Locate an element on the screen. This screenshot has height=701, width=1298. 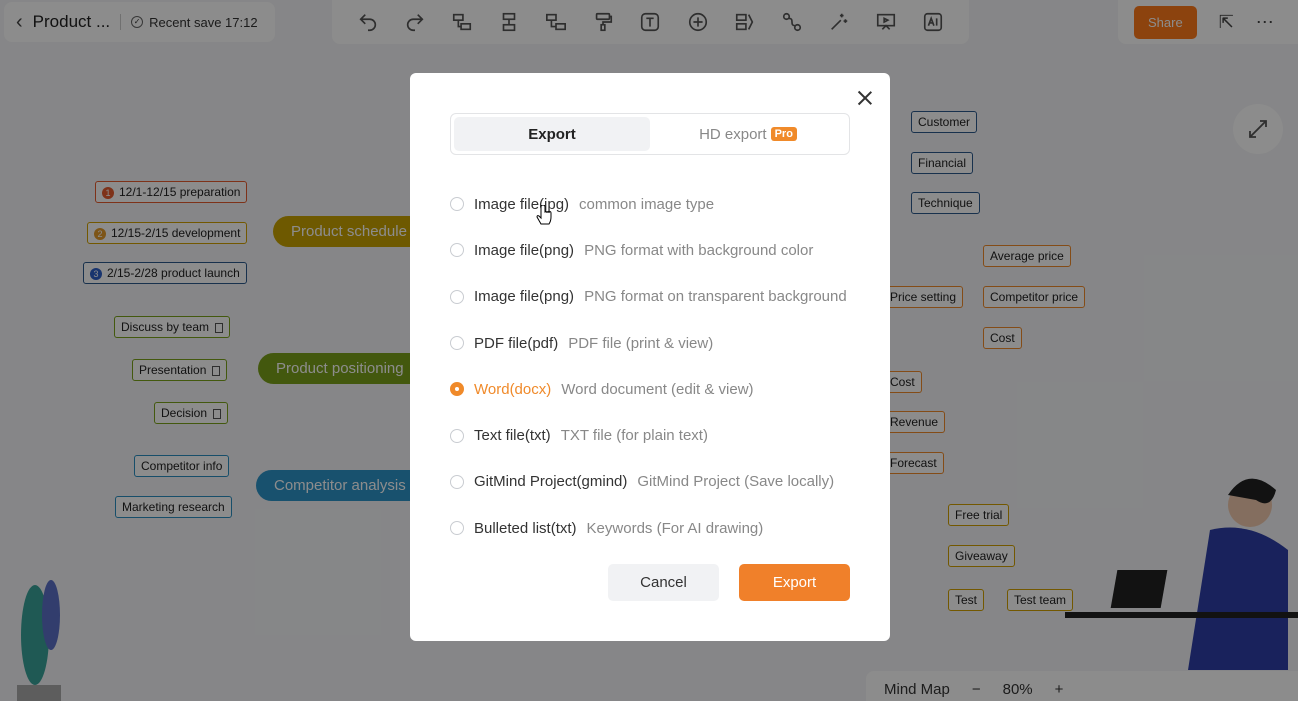
format-description: Word document (edit & view) is located at coordinates (657, 389).